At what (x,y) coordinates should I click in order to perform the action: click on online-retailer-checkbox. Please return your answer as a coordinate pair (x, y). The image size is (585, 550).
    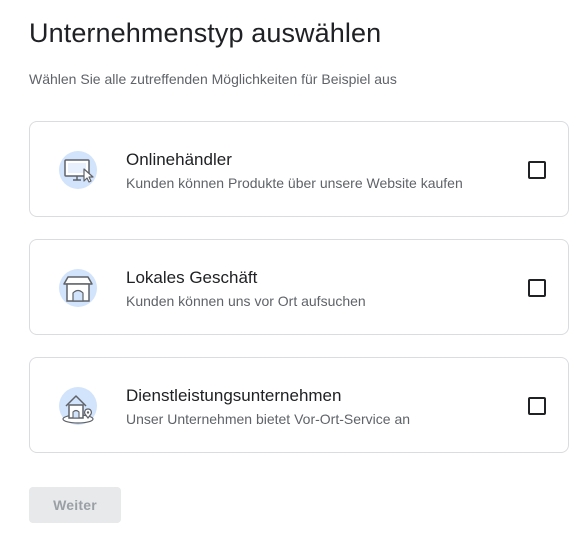
    Looking at the image, I should click on (537, 170).